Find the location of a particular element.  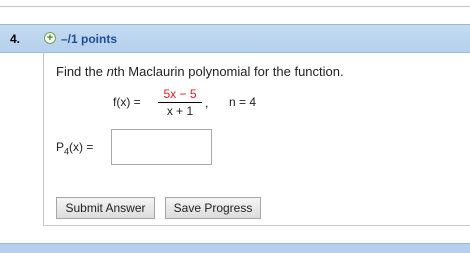

save-progress-button: Save Progress is located at coordinates (213, 208).